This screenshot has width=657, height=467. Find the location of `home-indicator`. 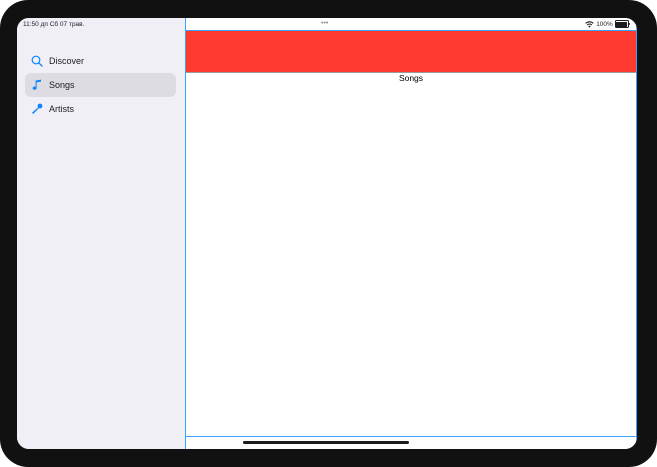

home-indicator is located at coordinates (326, 442).